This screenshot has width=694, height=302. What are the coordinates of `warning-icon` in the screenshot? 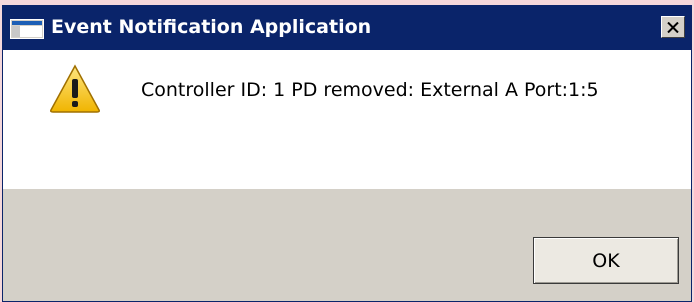 It's located at (75, 89).